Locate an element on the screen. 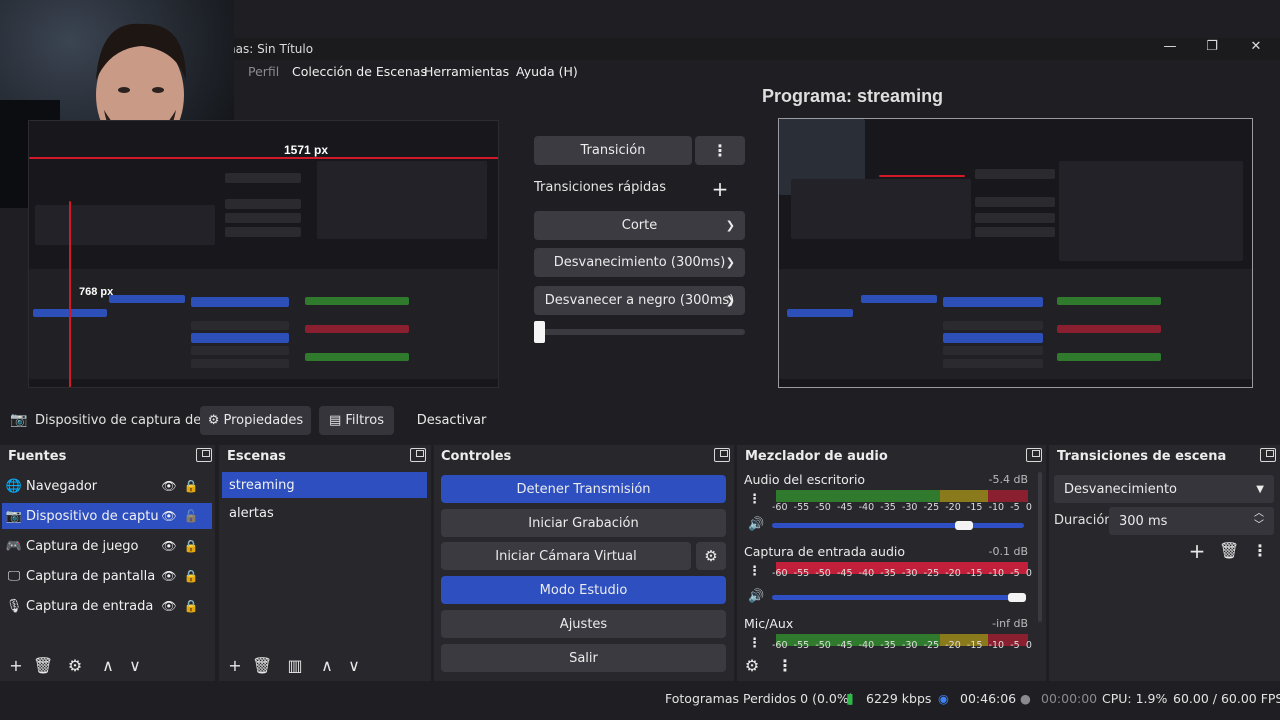 The image size is (1280, 720). record-time: 00:00:00 is located at coordinates (1069, 698).